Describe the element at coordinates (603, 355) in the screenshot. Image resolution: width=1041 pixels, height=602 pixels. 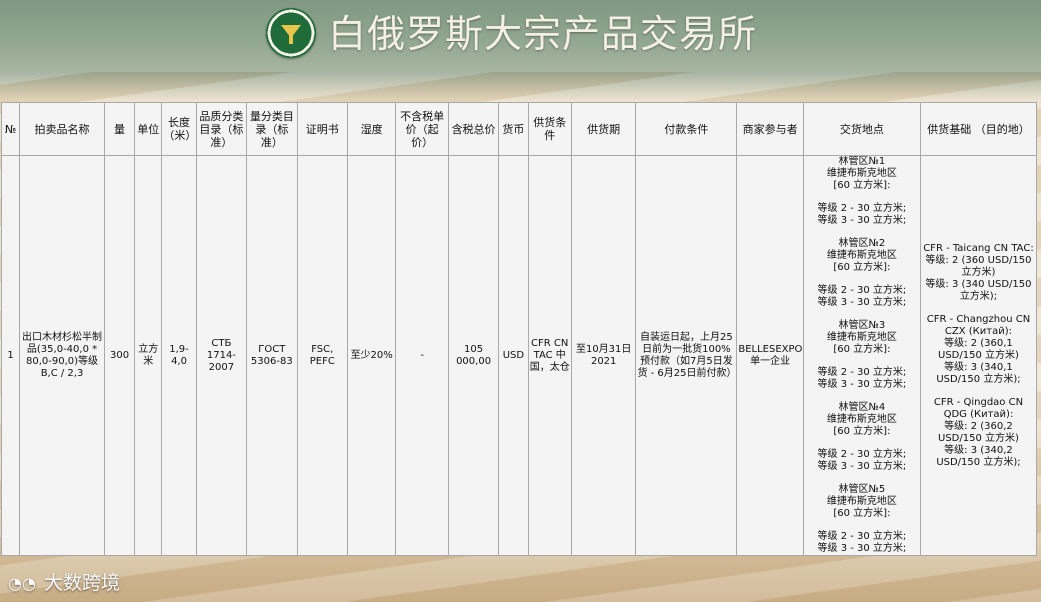
I see `cell-delivery-period: 至10月31日2021` at that location.